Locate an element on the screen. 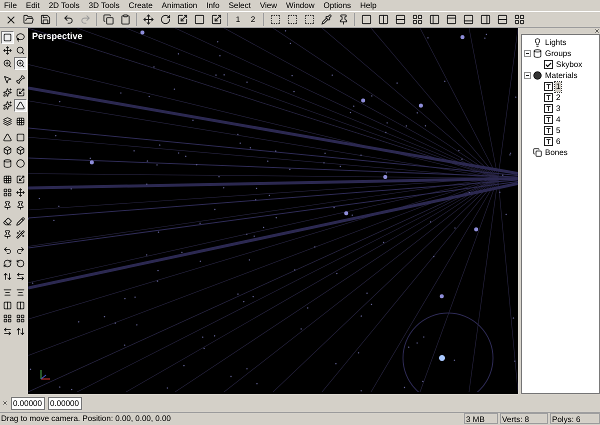  viewport-title: Perspective is located at coordinates (57, 36).